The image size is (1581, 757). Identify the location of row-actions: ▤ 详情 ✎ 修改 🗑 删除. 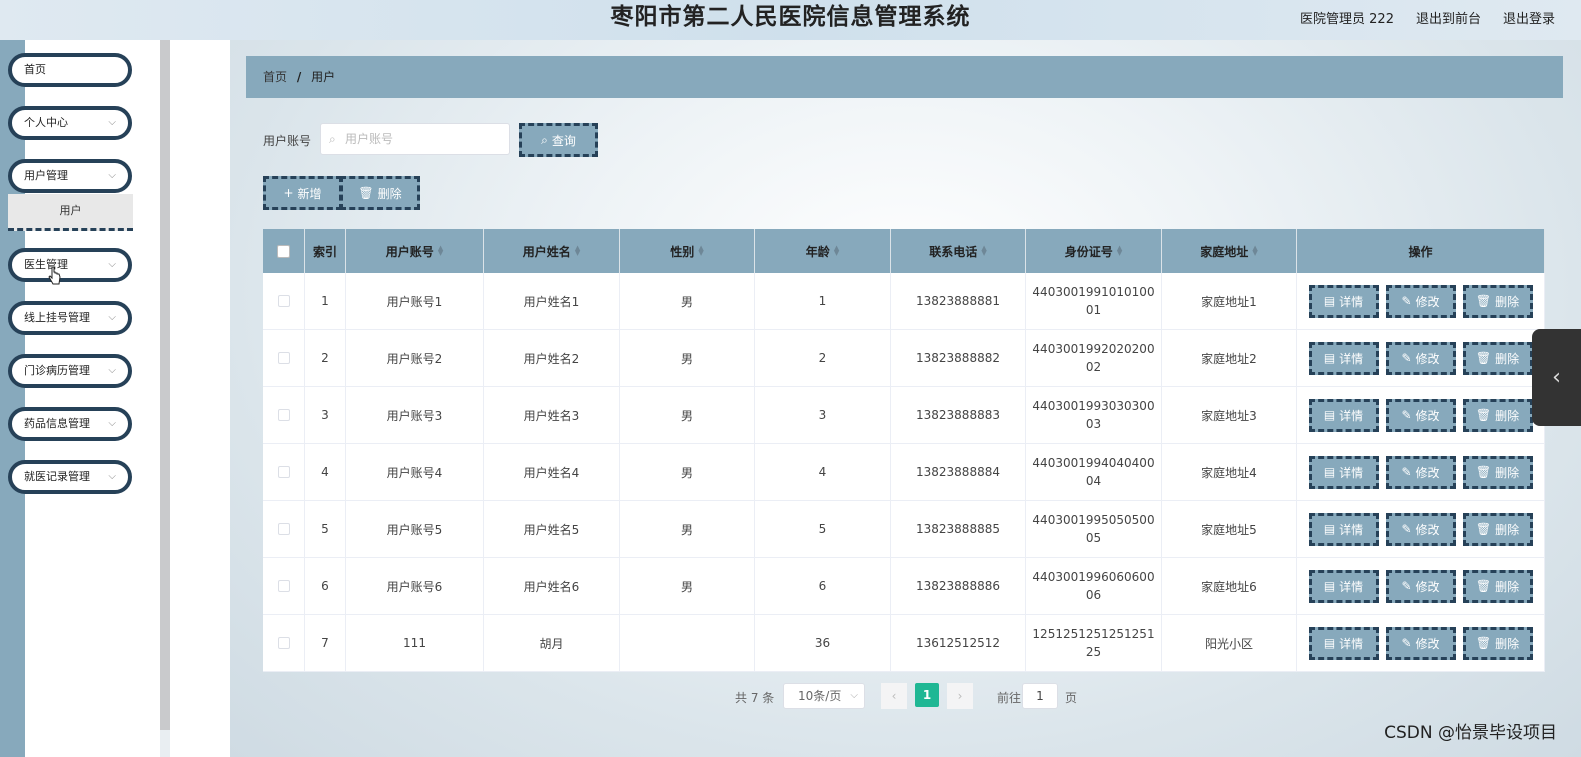
(1420, 358).